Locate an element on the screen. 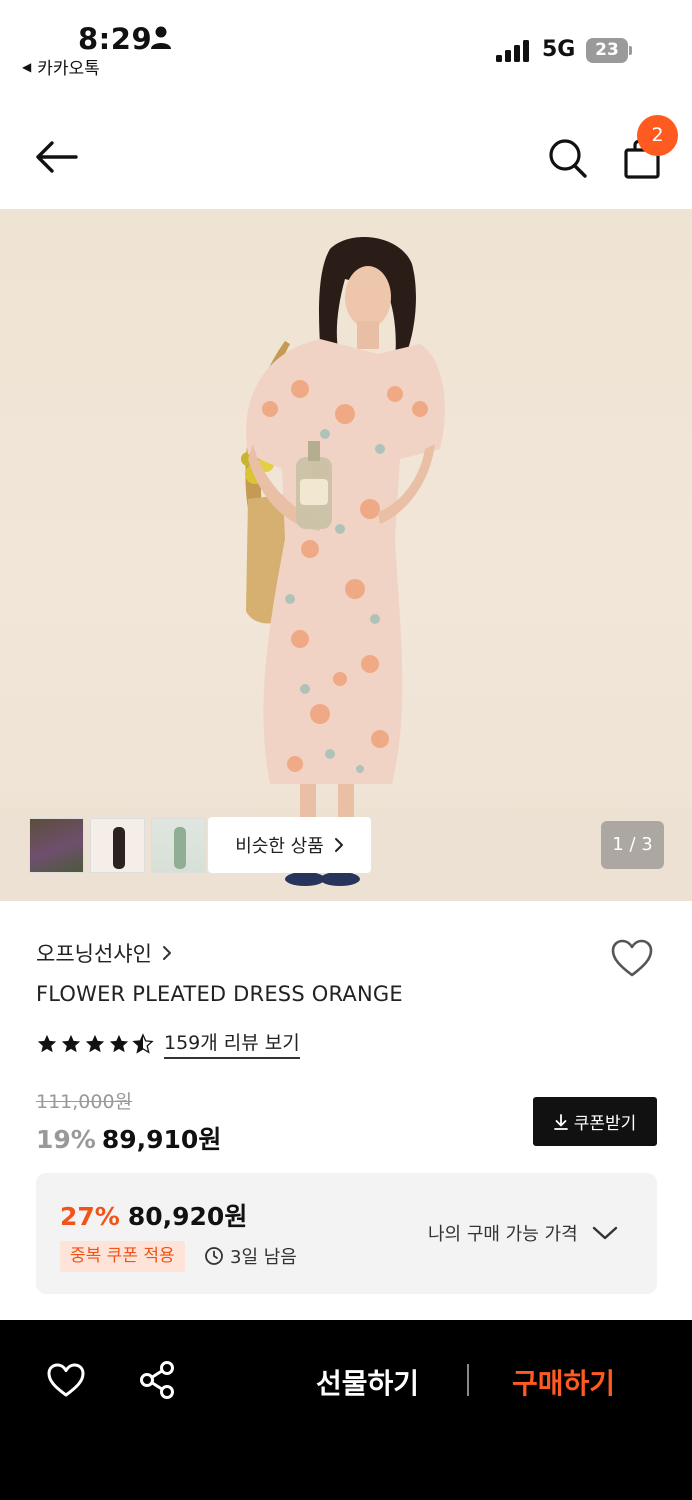 The image size is (692, 1500). remaining-time: 3일 남음 is located at coordinates (250, 1256).